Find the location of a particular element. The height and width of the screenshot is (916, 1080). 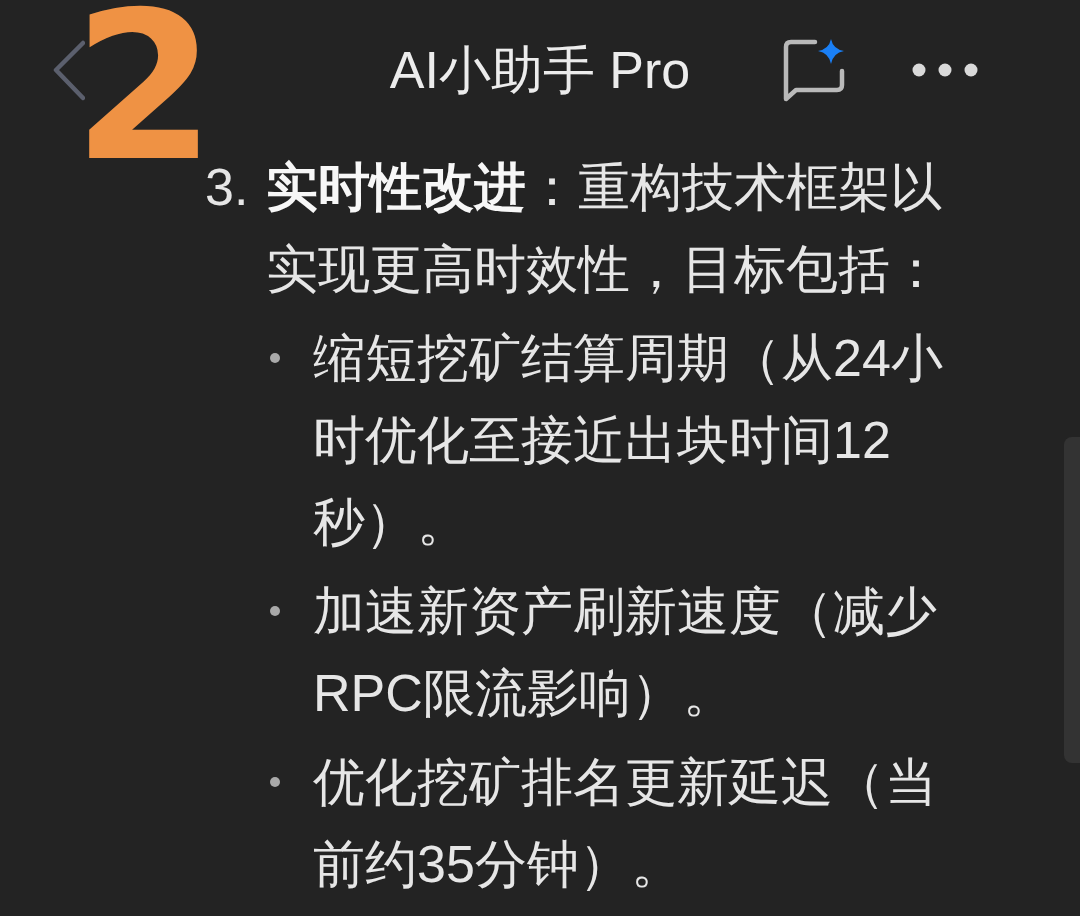

window-title: AI小助手 Pro is located at coordinates (540, 70).